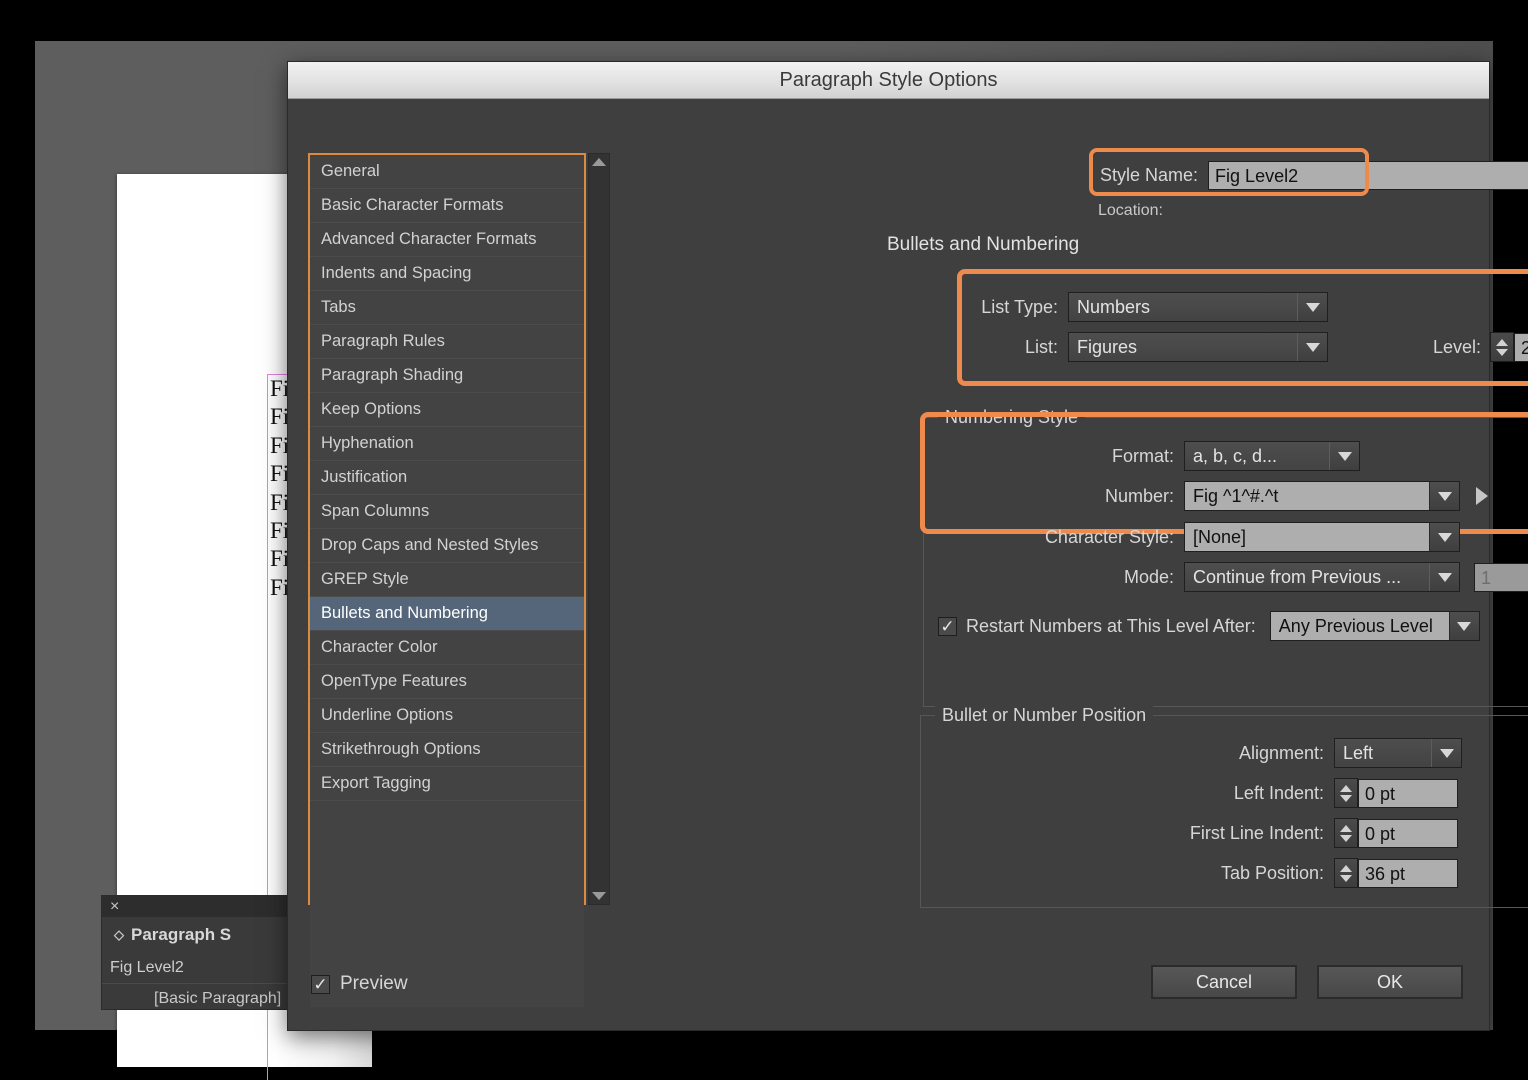  What do you see at coordinates (379, 647) in the screenshot?
I see `nav-label: Character Color` at bounding box center [379, 647].